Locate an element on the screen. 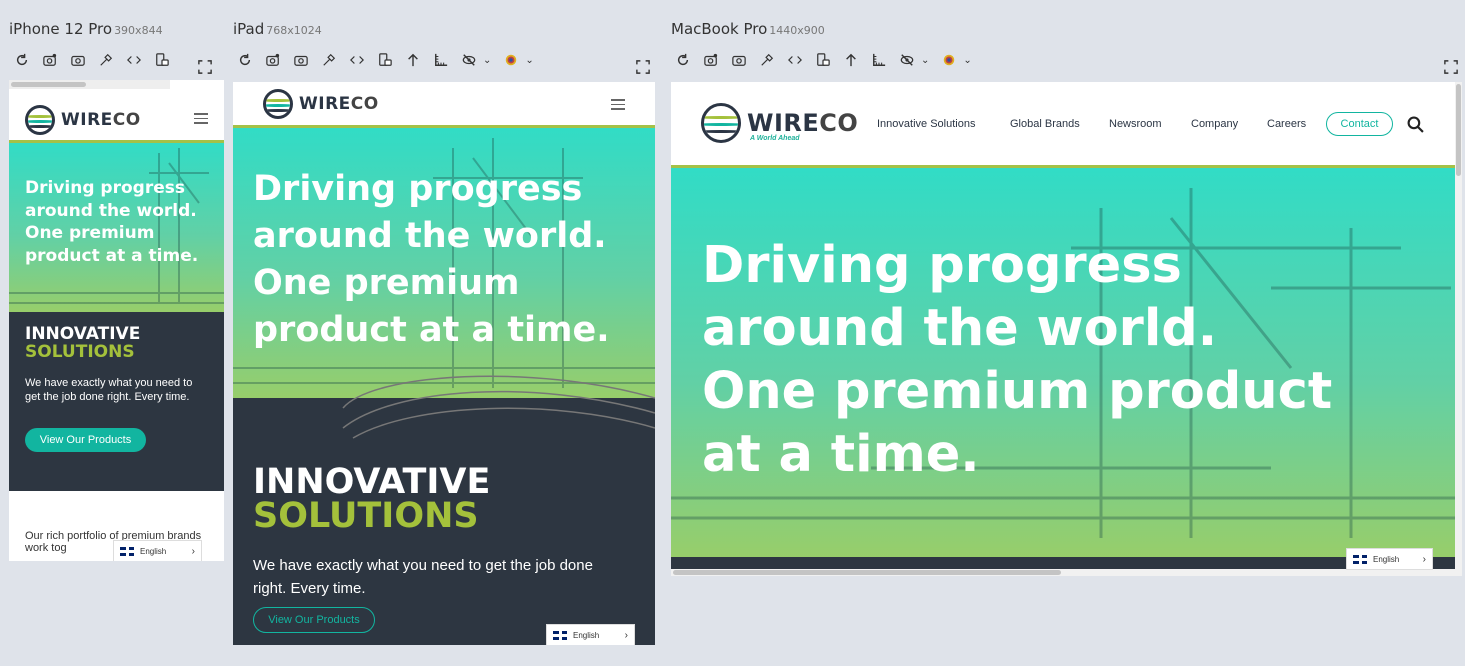 The image size is (1465, 666). macbook-toolbar: ⌄ ⌄ is located at coordinates (827, 60).